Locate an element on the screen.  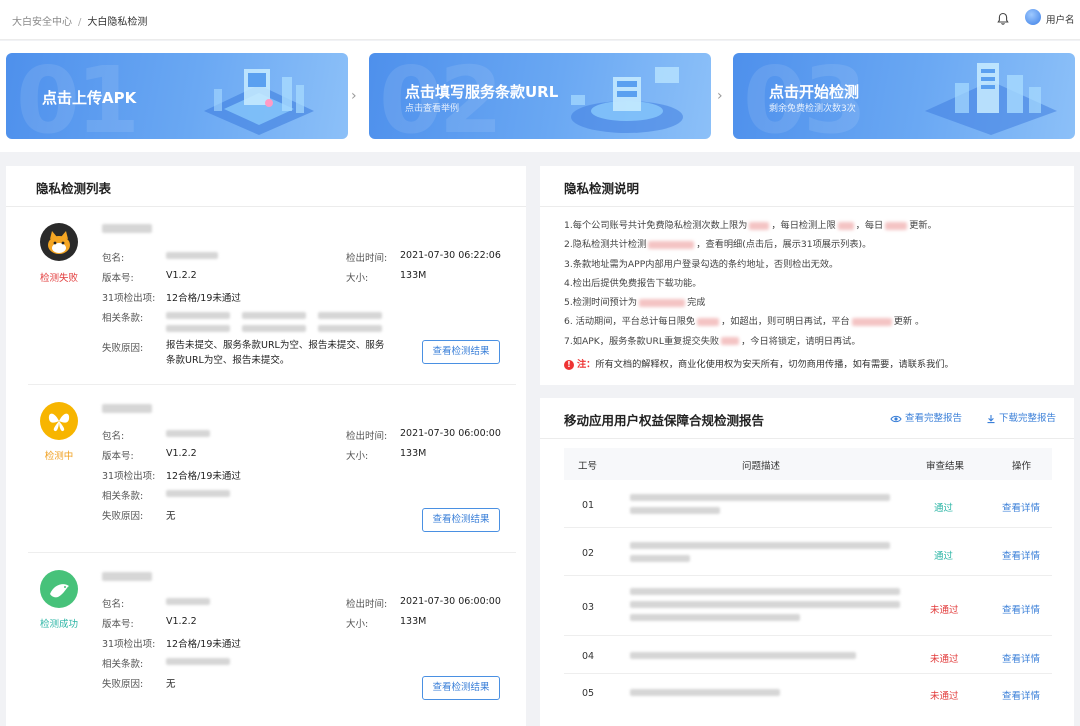
panel-title: 移动应用用户权益保障合规检测报告 is located at coordinates (664, 420).